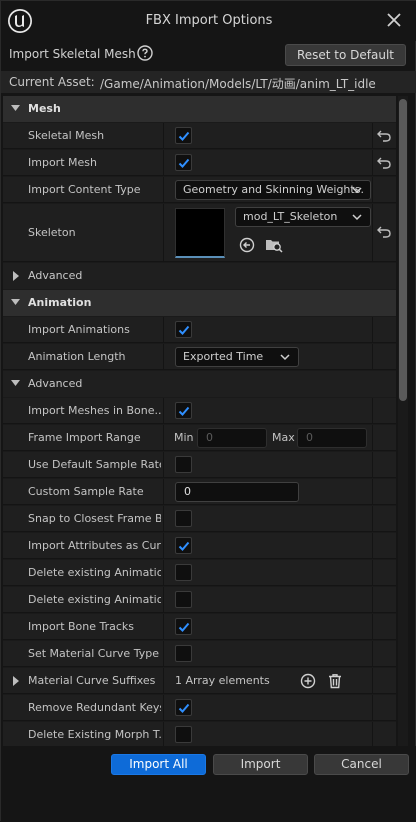  Describe the element at coordinates (199, 465) in the screenshot. I see `row-use-default-sample-rate: Use Default Sample Rate` at that location.